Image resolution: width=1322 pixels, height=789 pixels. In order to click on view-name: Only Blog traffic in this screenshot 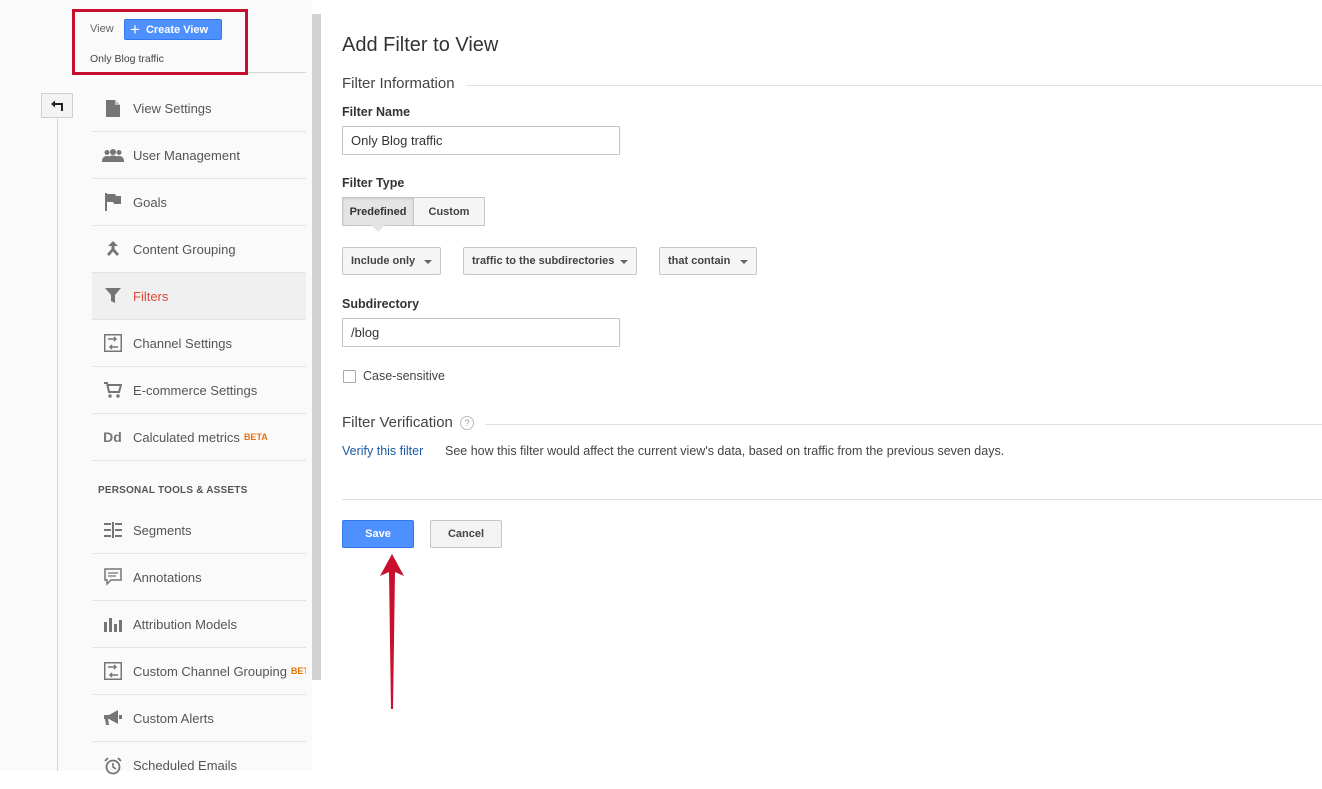, I will do `click(127, 59)`.